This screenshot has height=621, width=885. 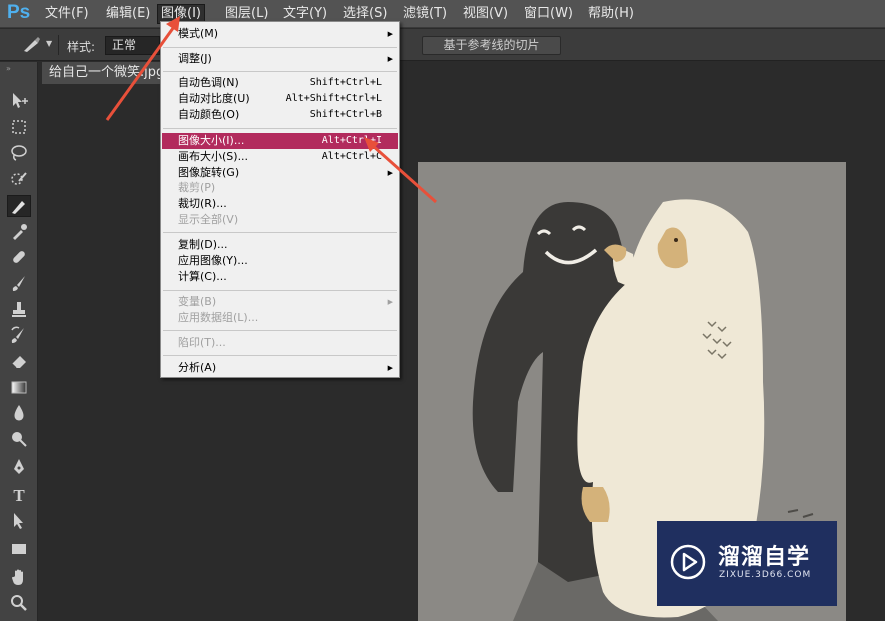 What do you see at coordinates (491, 45) in the screenshot?
I see `slices-from-guides-button: 基于参考线的切片` at bounding box center [491, 45].